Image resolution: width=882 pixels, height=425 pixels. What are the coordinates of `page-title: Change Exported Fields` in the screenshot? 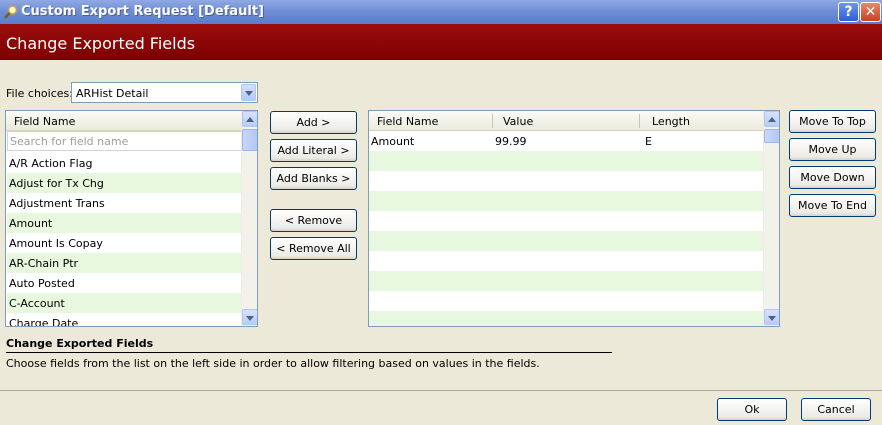 It's located at (101, 43).